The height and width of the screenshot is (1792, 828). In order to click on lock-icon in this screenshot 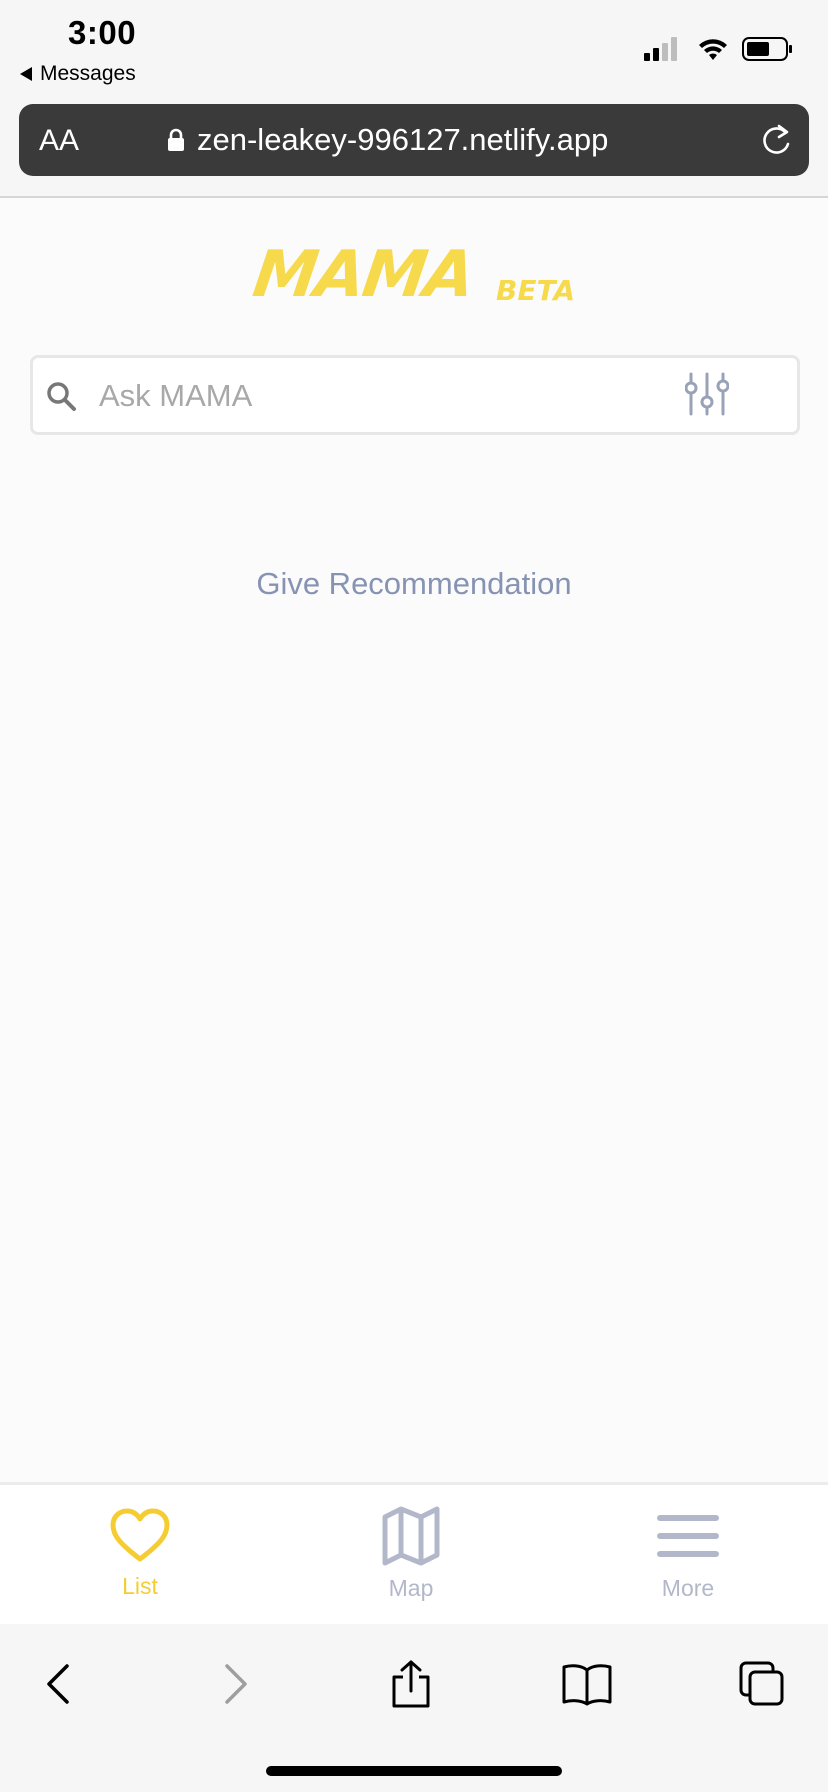, I will do `click(176, 139)`.